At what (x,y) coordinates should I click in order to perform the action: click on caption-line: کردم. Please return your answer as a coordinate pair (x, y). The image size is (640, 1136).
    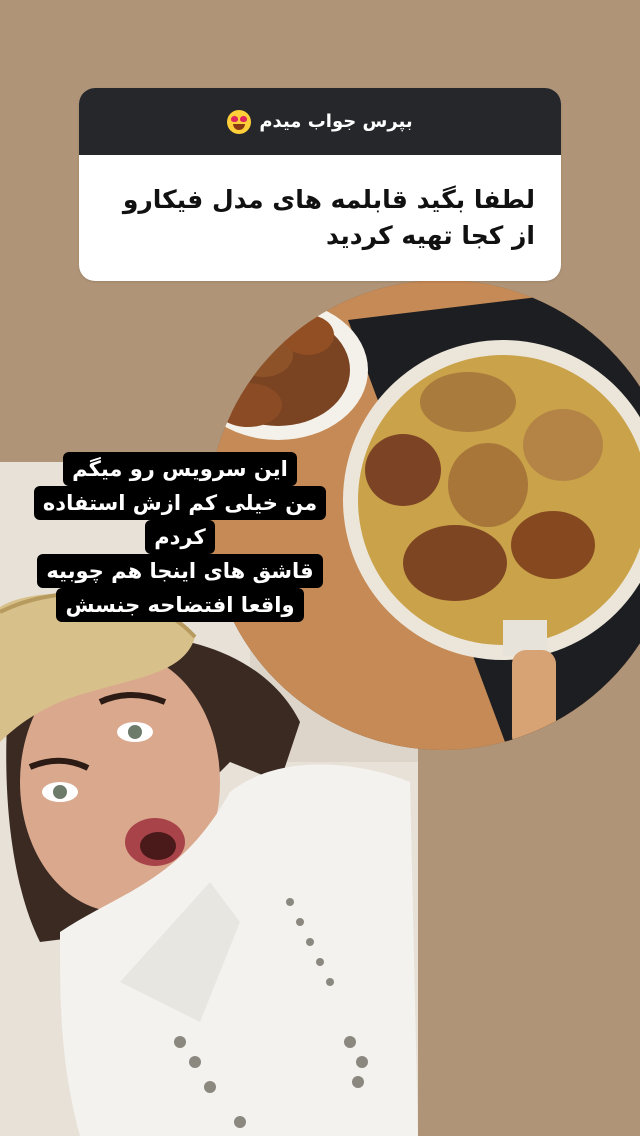
    Looking at the image, I should click on (180, 537).